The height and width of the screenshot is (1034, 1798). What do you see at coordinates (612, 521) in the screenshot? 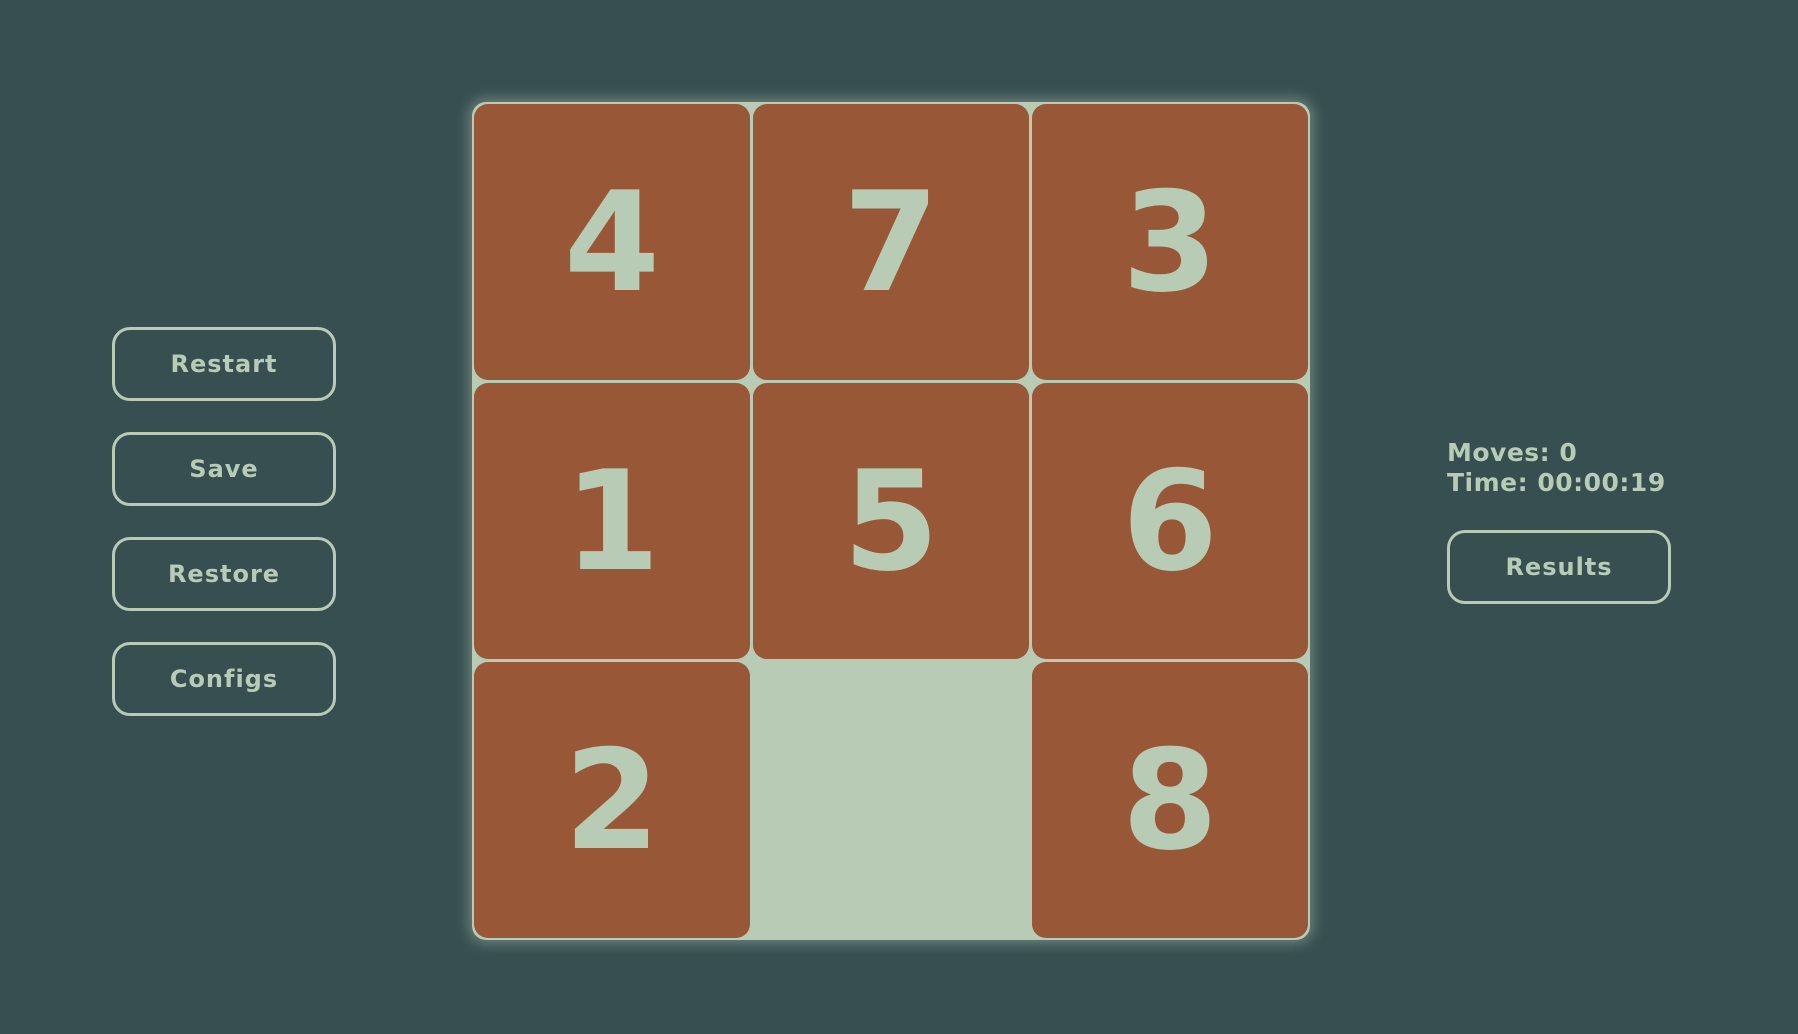
I see `puzzle-tile: 1` at bounding box center [612, 521].